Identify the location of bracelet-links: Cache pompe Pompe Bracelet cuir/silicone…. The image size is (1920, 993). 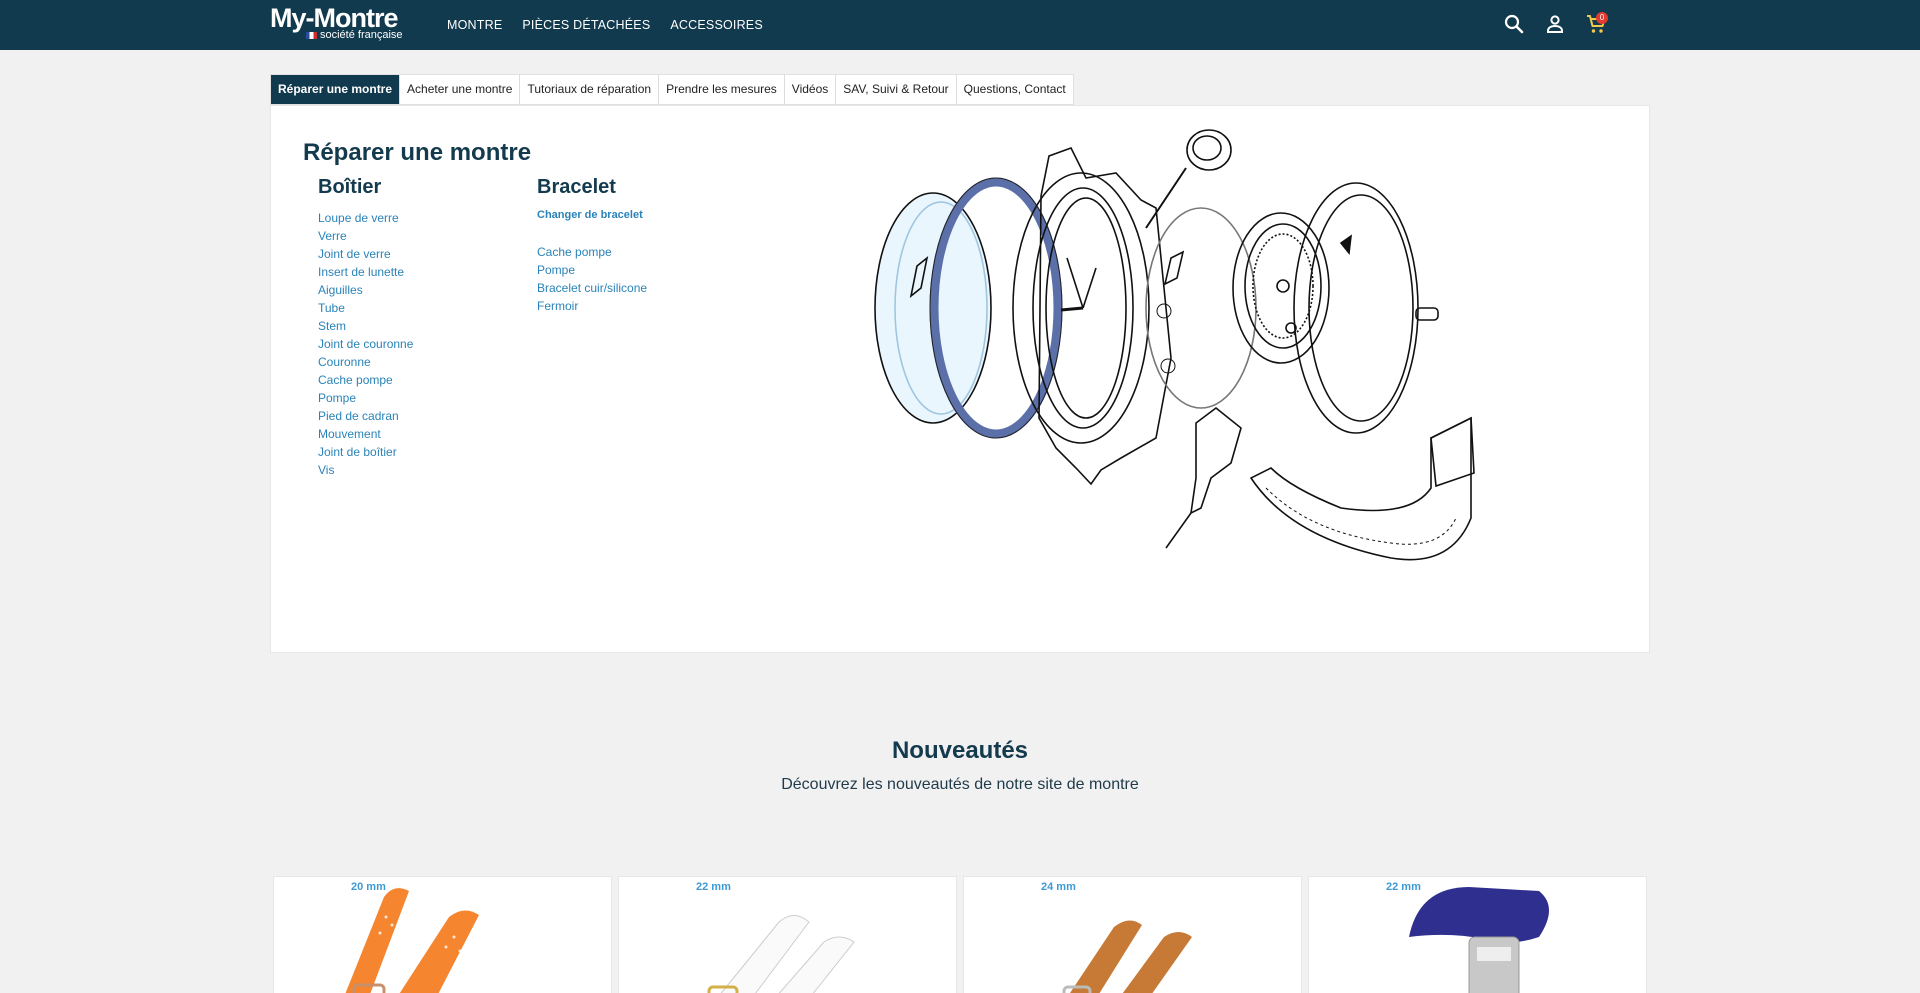
(592, 279).